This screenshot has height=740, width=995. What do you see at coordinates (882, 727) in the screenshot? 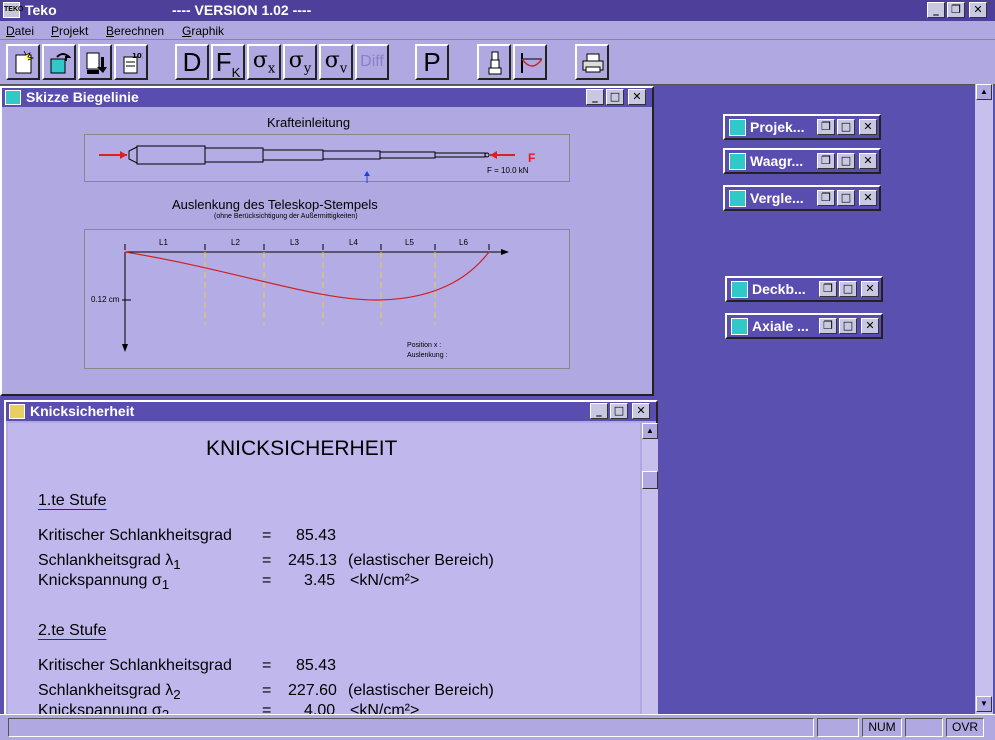
I see `status-num: NUM` at bounding box center [882, 727].